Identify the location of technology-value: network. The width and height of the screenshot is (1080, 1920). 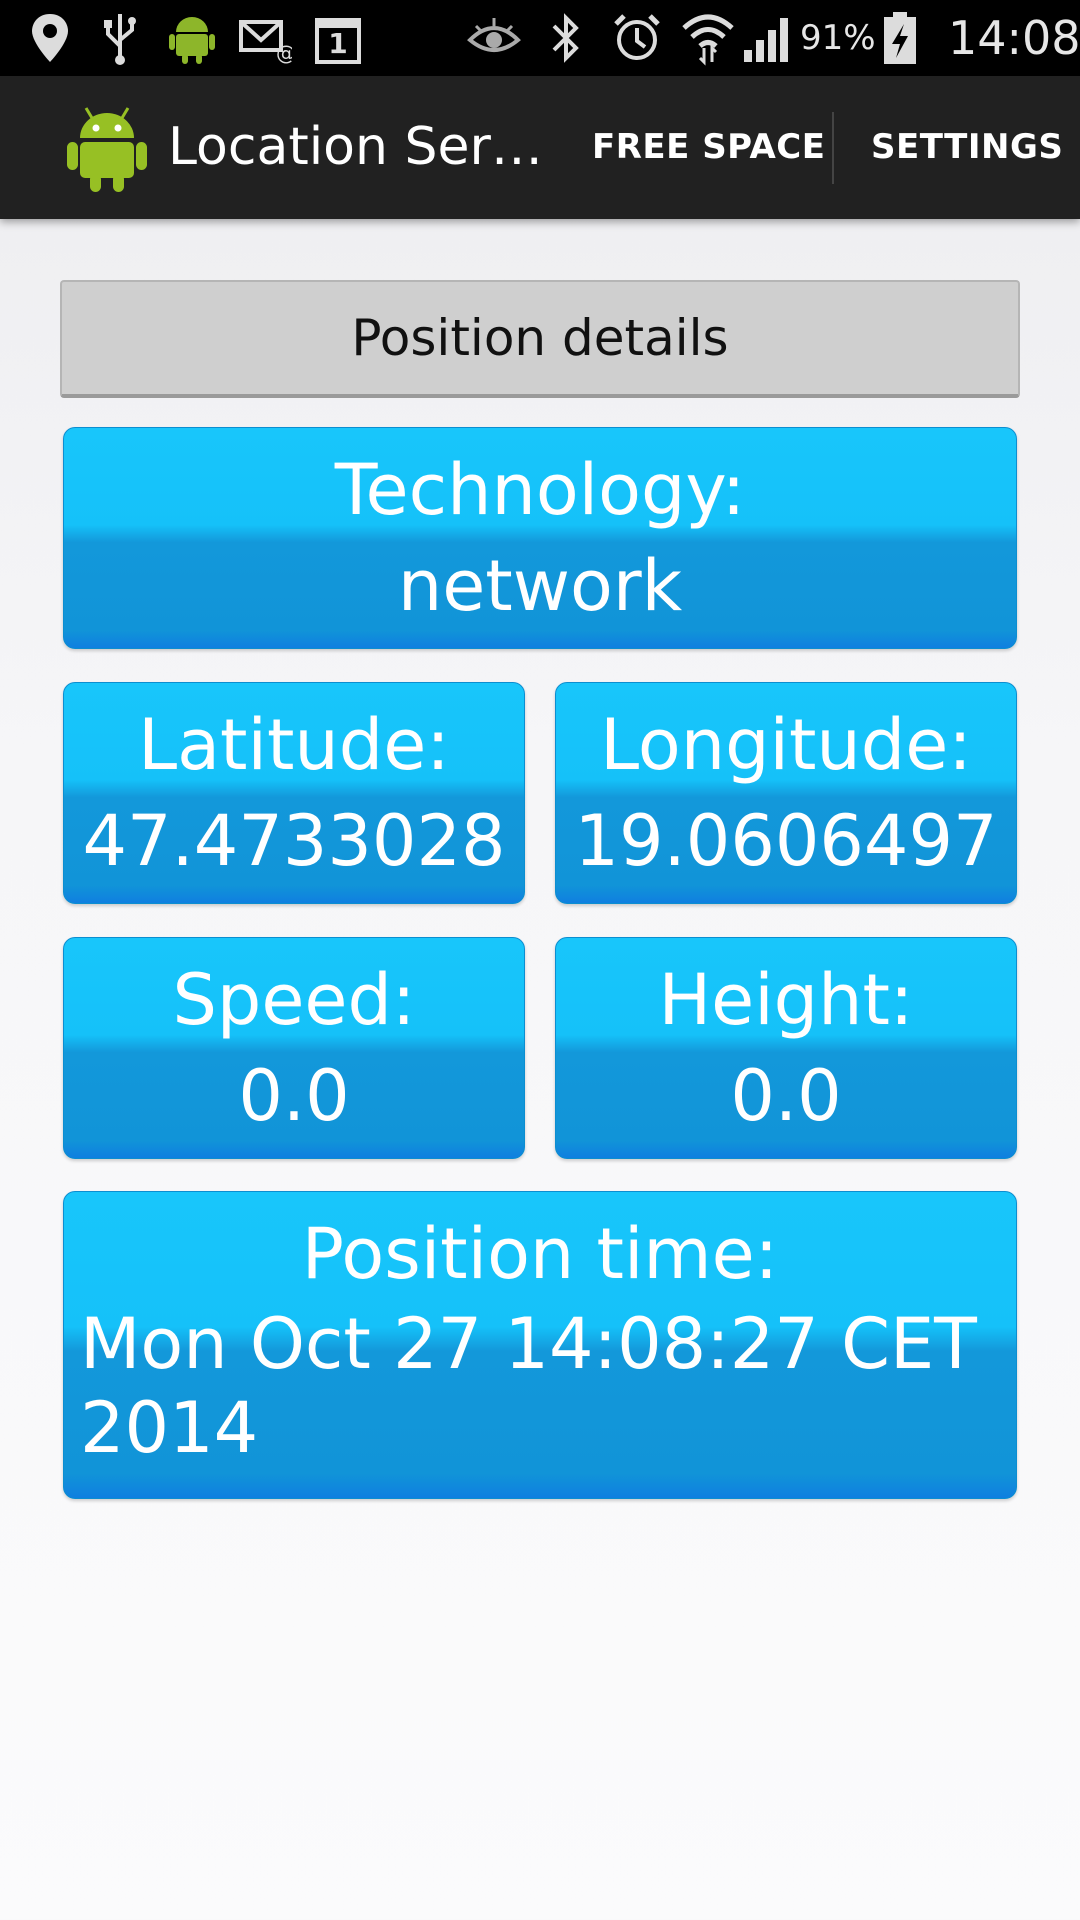
(540, 586).